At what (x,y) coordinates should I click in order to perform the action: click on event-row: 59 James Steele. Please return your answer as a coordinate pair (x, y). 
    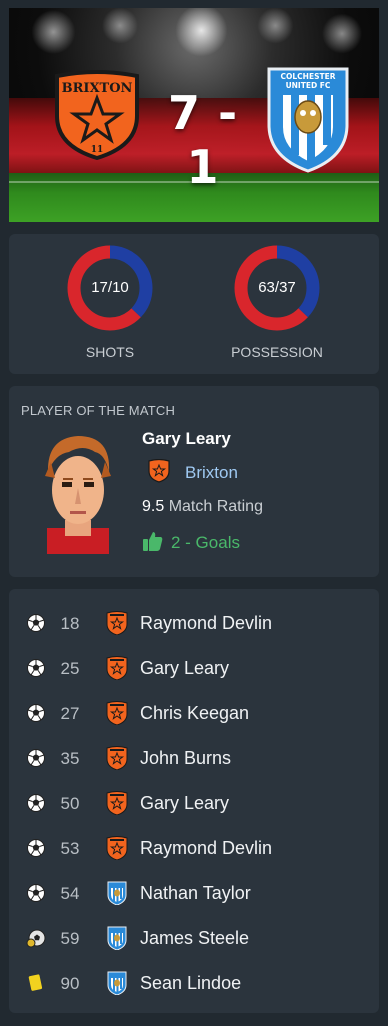
    Looking at the image, I should click on (194, 938).